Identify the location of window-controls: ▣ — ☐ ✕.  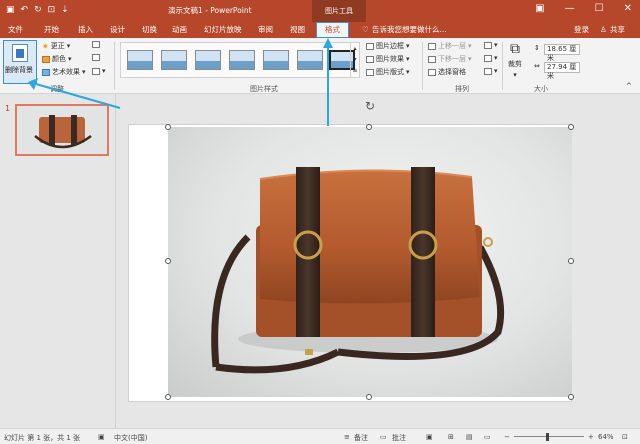
(583, 8).